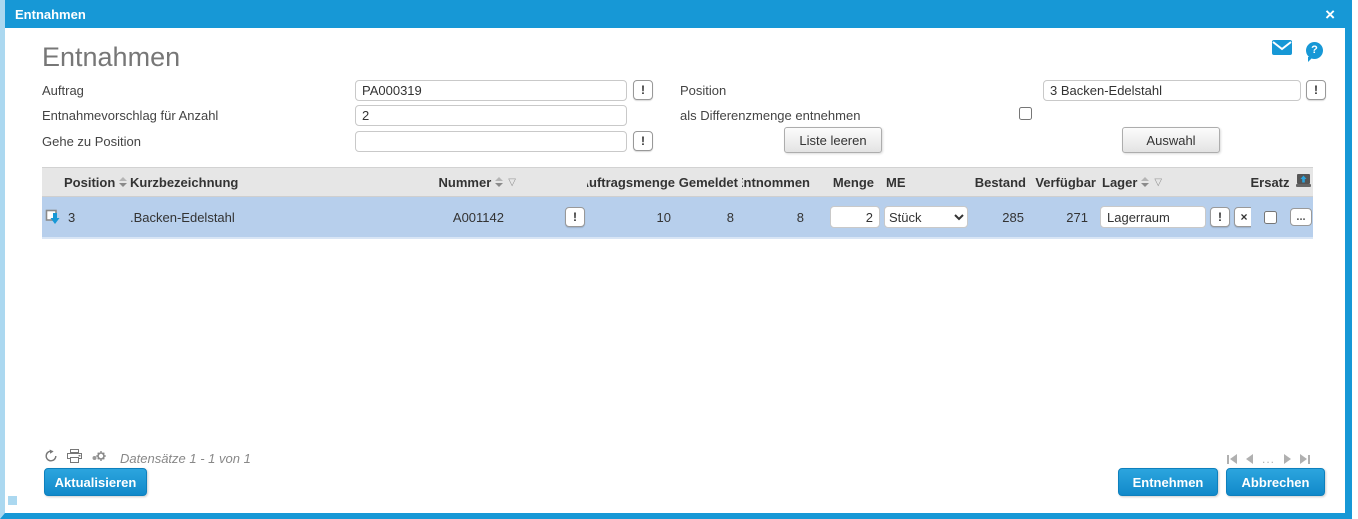 The image size is (1358, 519). Describe the element at coordinates (643, 90) in the screenshot. I see `auftrag-detail-button: !` at that location.